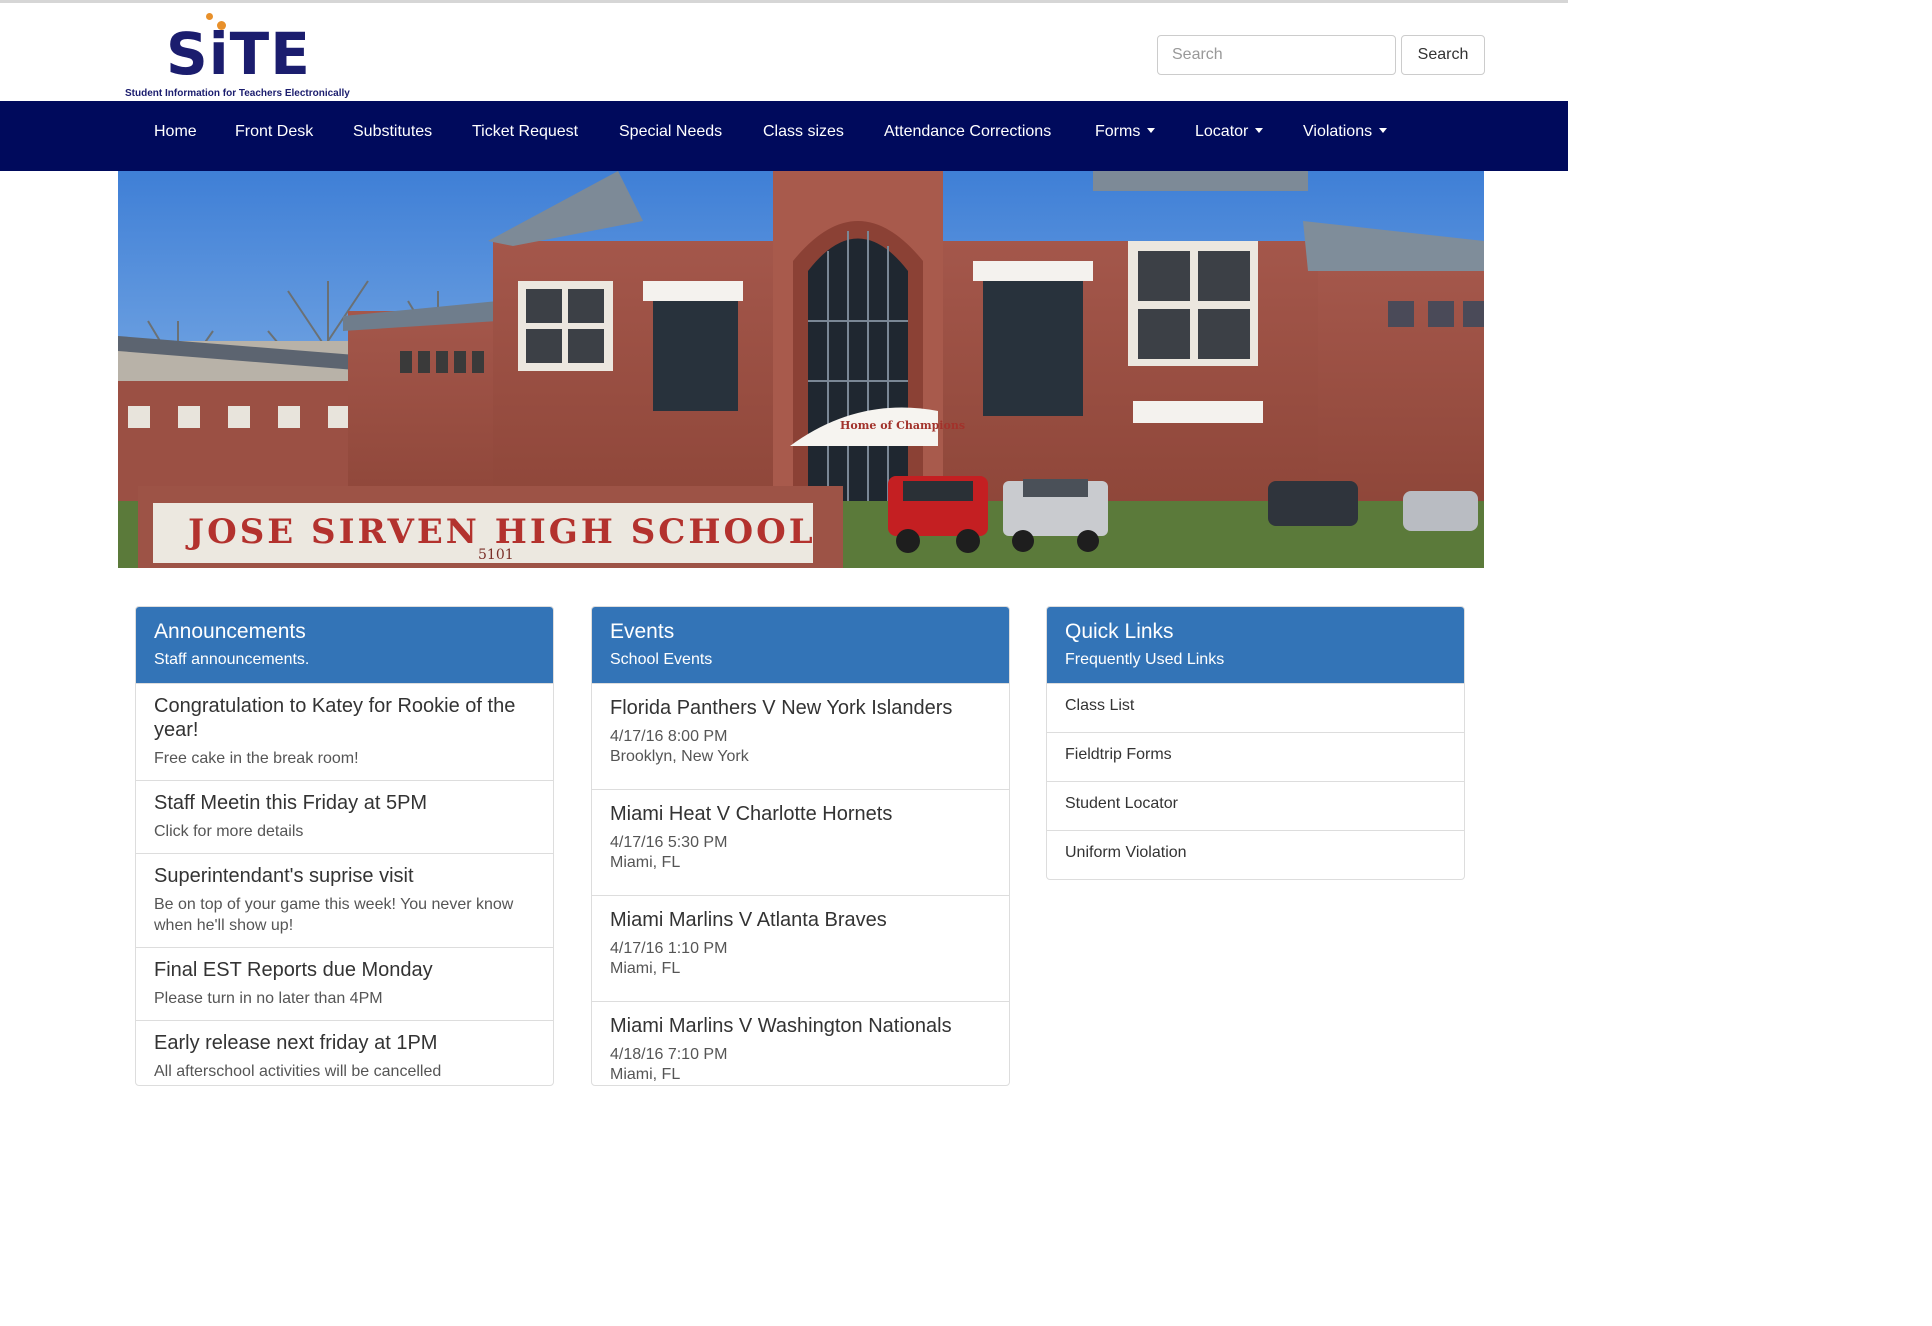  What do you see at coordinates (232, 659) in the screenshot?
I see `announcements-subtitle: Staff announcements.` at bounding box center [232, 659].